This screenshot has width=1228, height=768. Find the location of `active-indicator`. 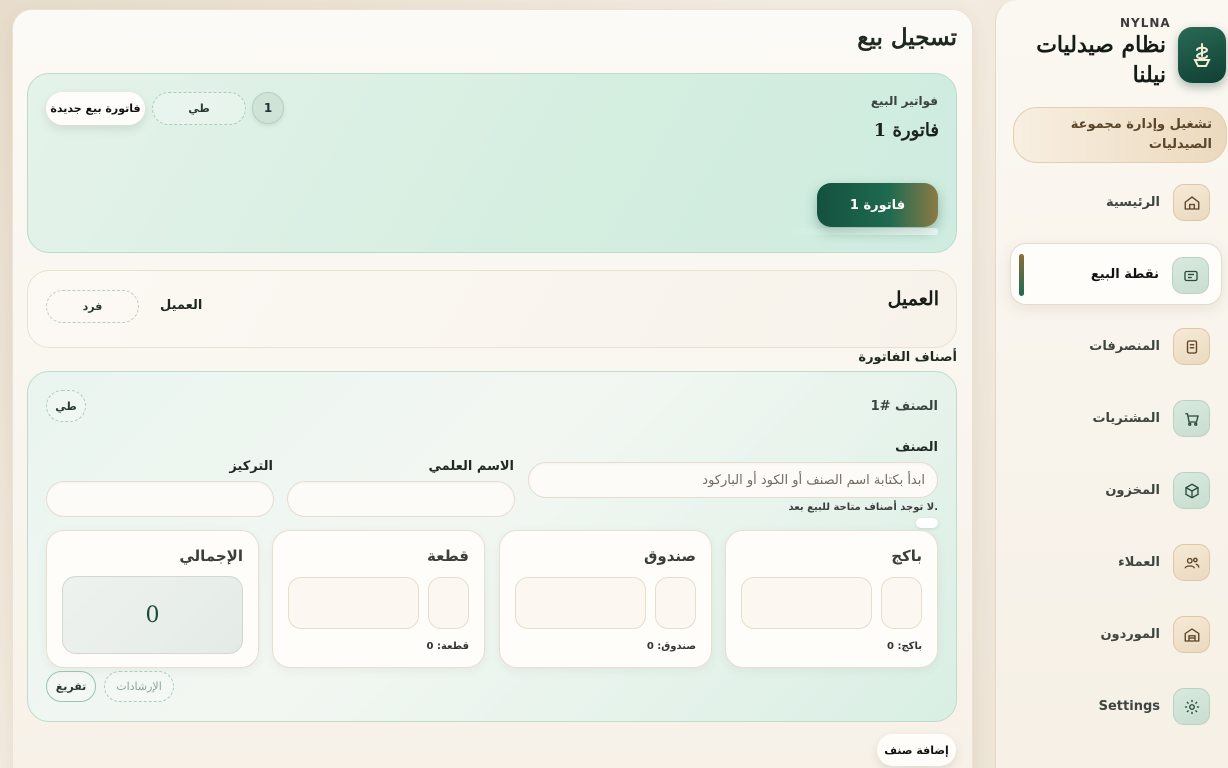

active-indicator is located at coordinates (1021, 275).